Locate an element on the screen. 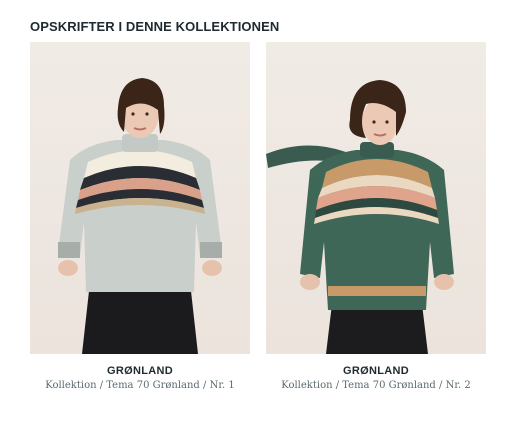  recipe-subtitle-2: Kollektion / Tema 70 Grønland / Nr. 2 is located at coordinates (376, 385).